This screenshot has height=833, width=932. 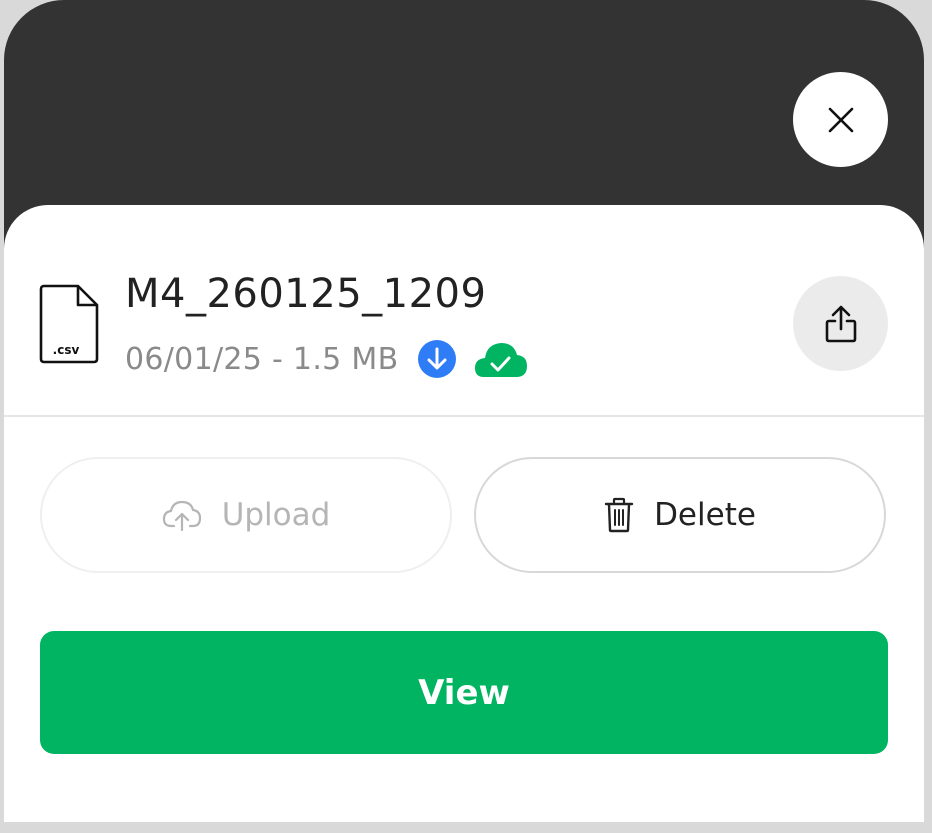 What do you see at coordinates (181, 515) in the screenshot?
I see `cloud-upload-icon` at bounding box center [181, 515].